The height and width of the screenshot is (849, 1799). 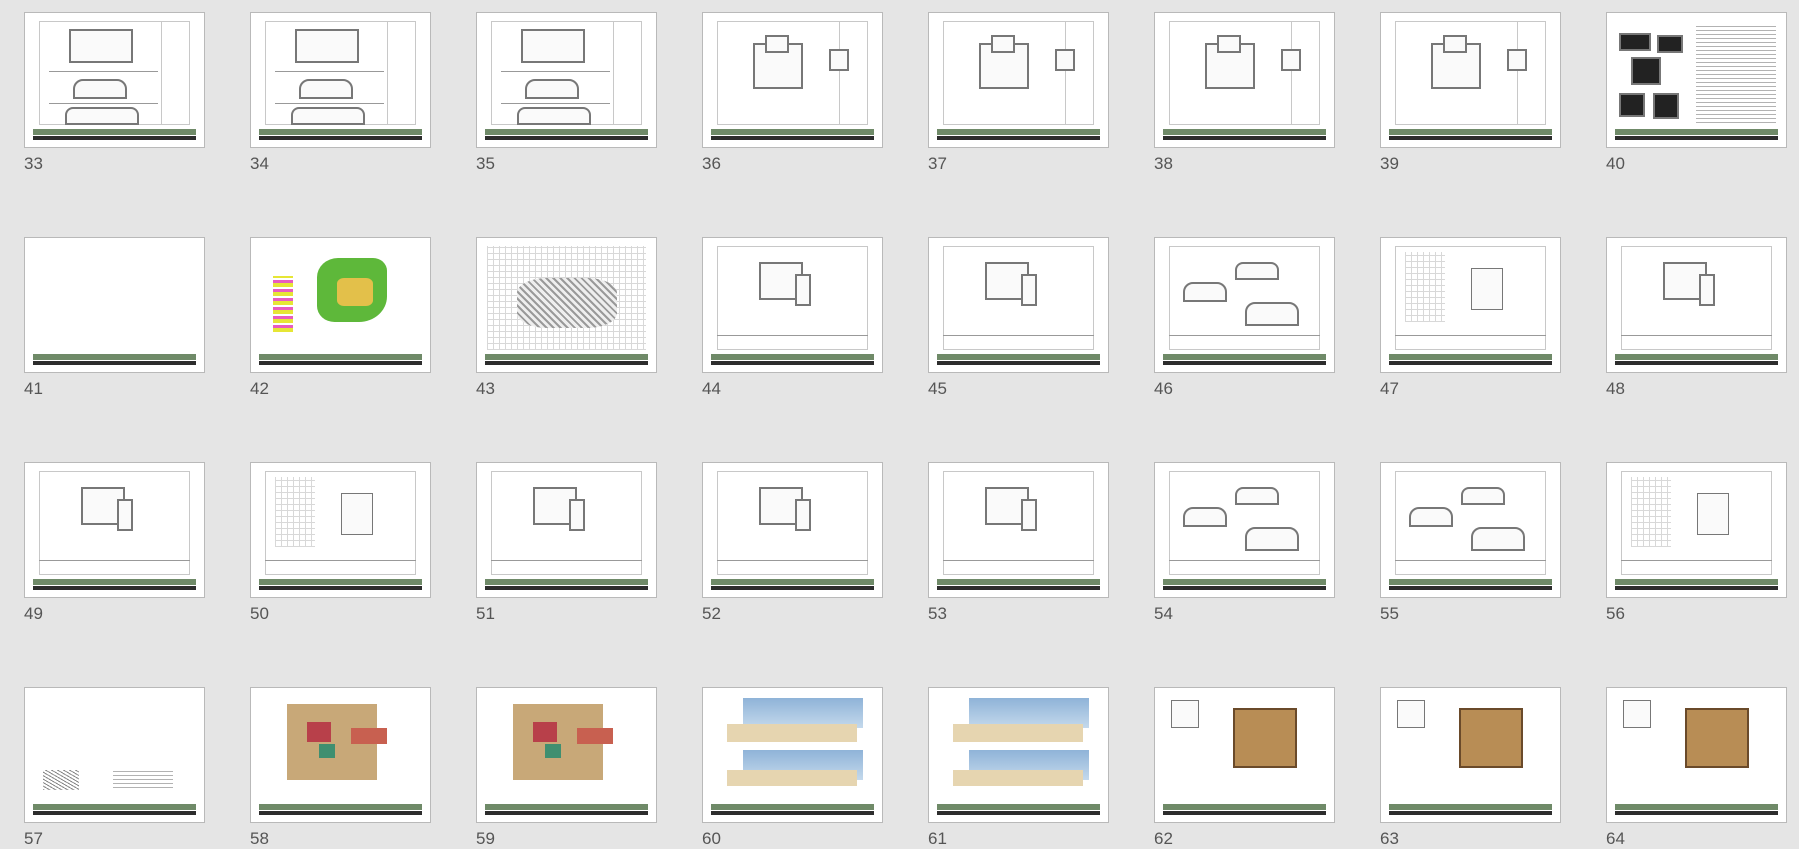 I want to click on slide-cell: 39, so click(x=1470, y=93).